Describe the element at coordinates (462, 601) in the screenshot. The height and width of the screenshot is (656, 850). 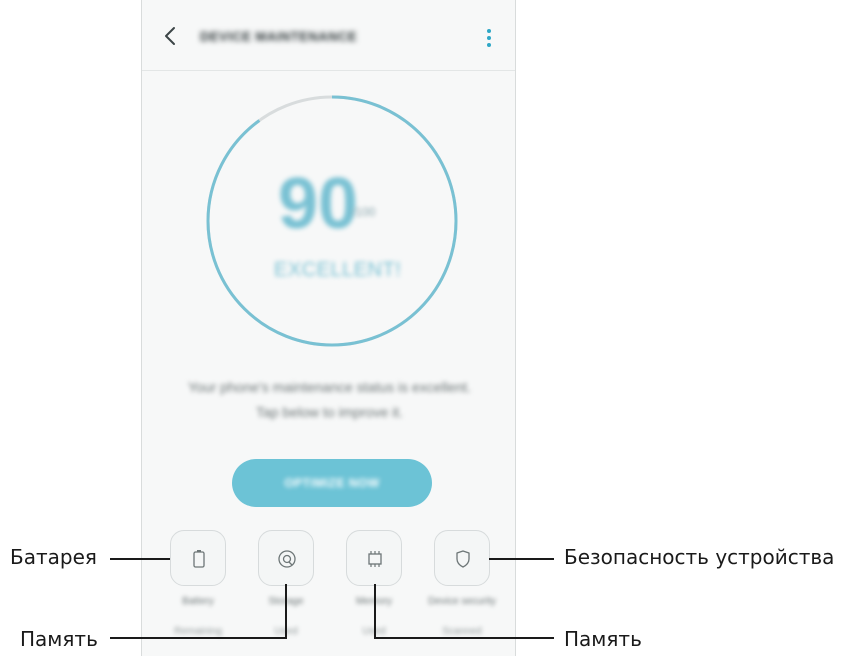
I see `device-security-tile-label: Device security` at that location.